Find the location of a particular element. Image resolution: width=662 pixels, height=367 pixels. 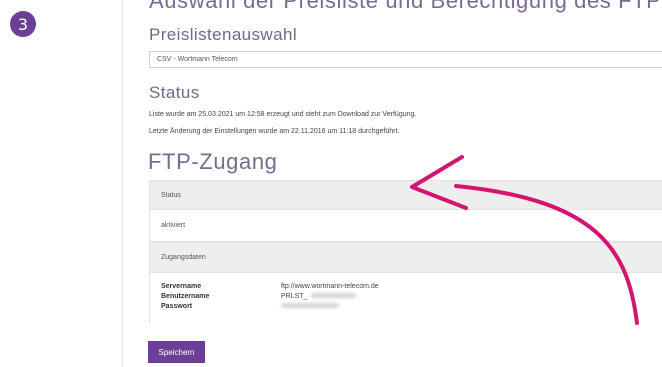

credential-label: Servername is located at coordinates (181, 286).